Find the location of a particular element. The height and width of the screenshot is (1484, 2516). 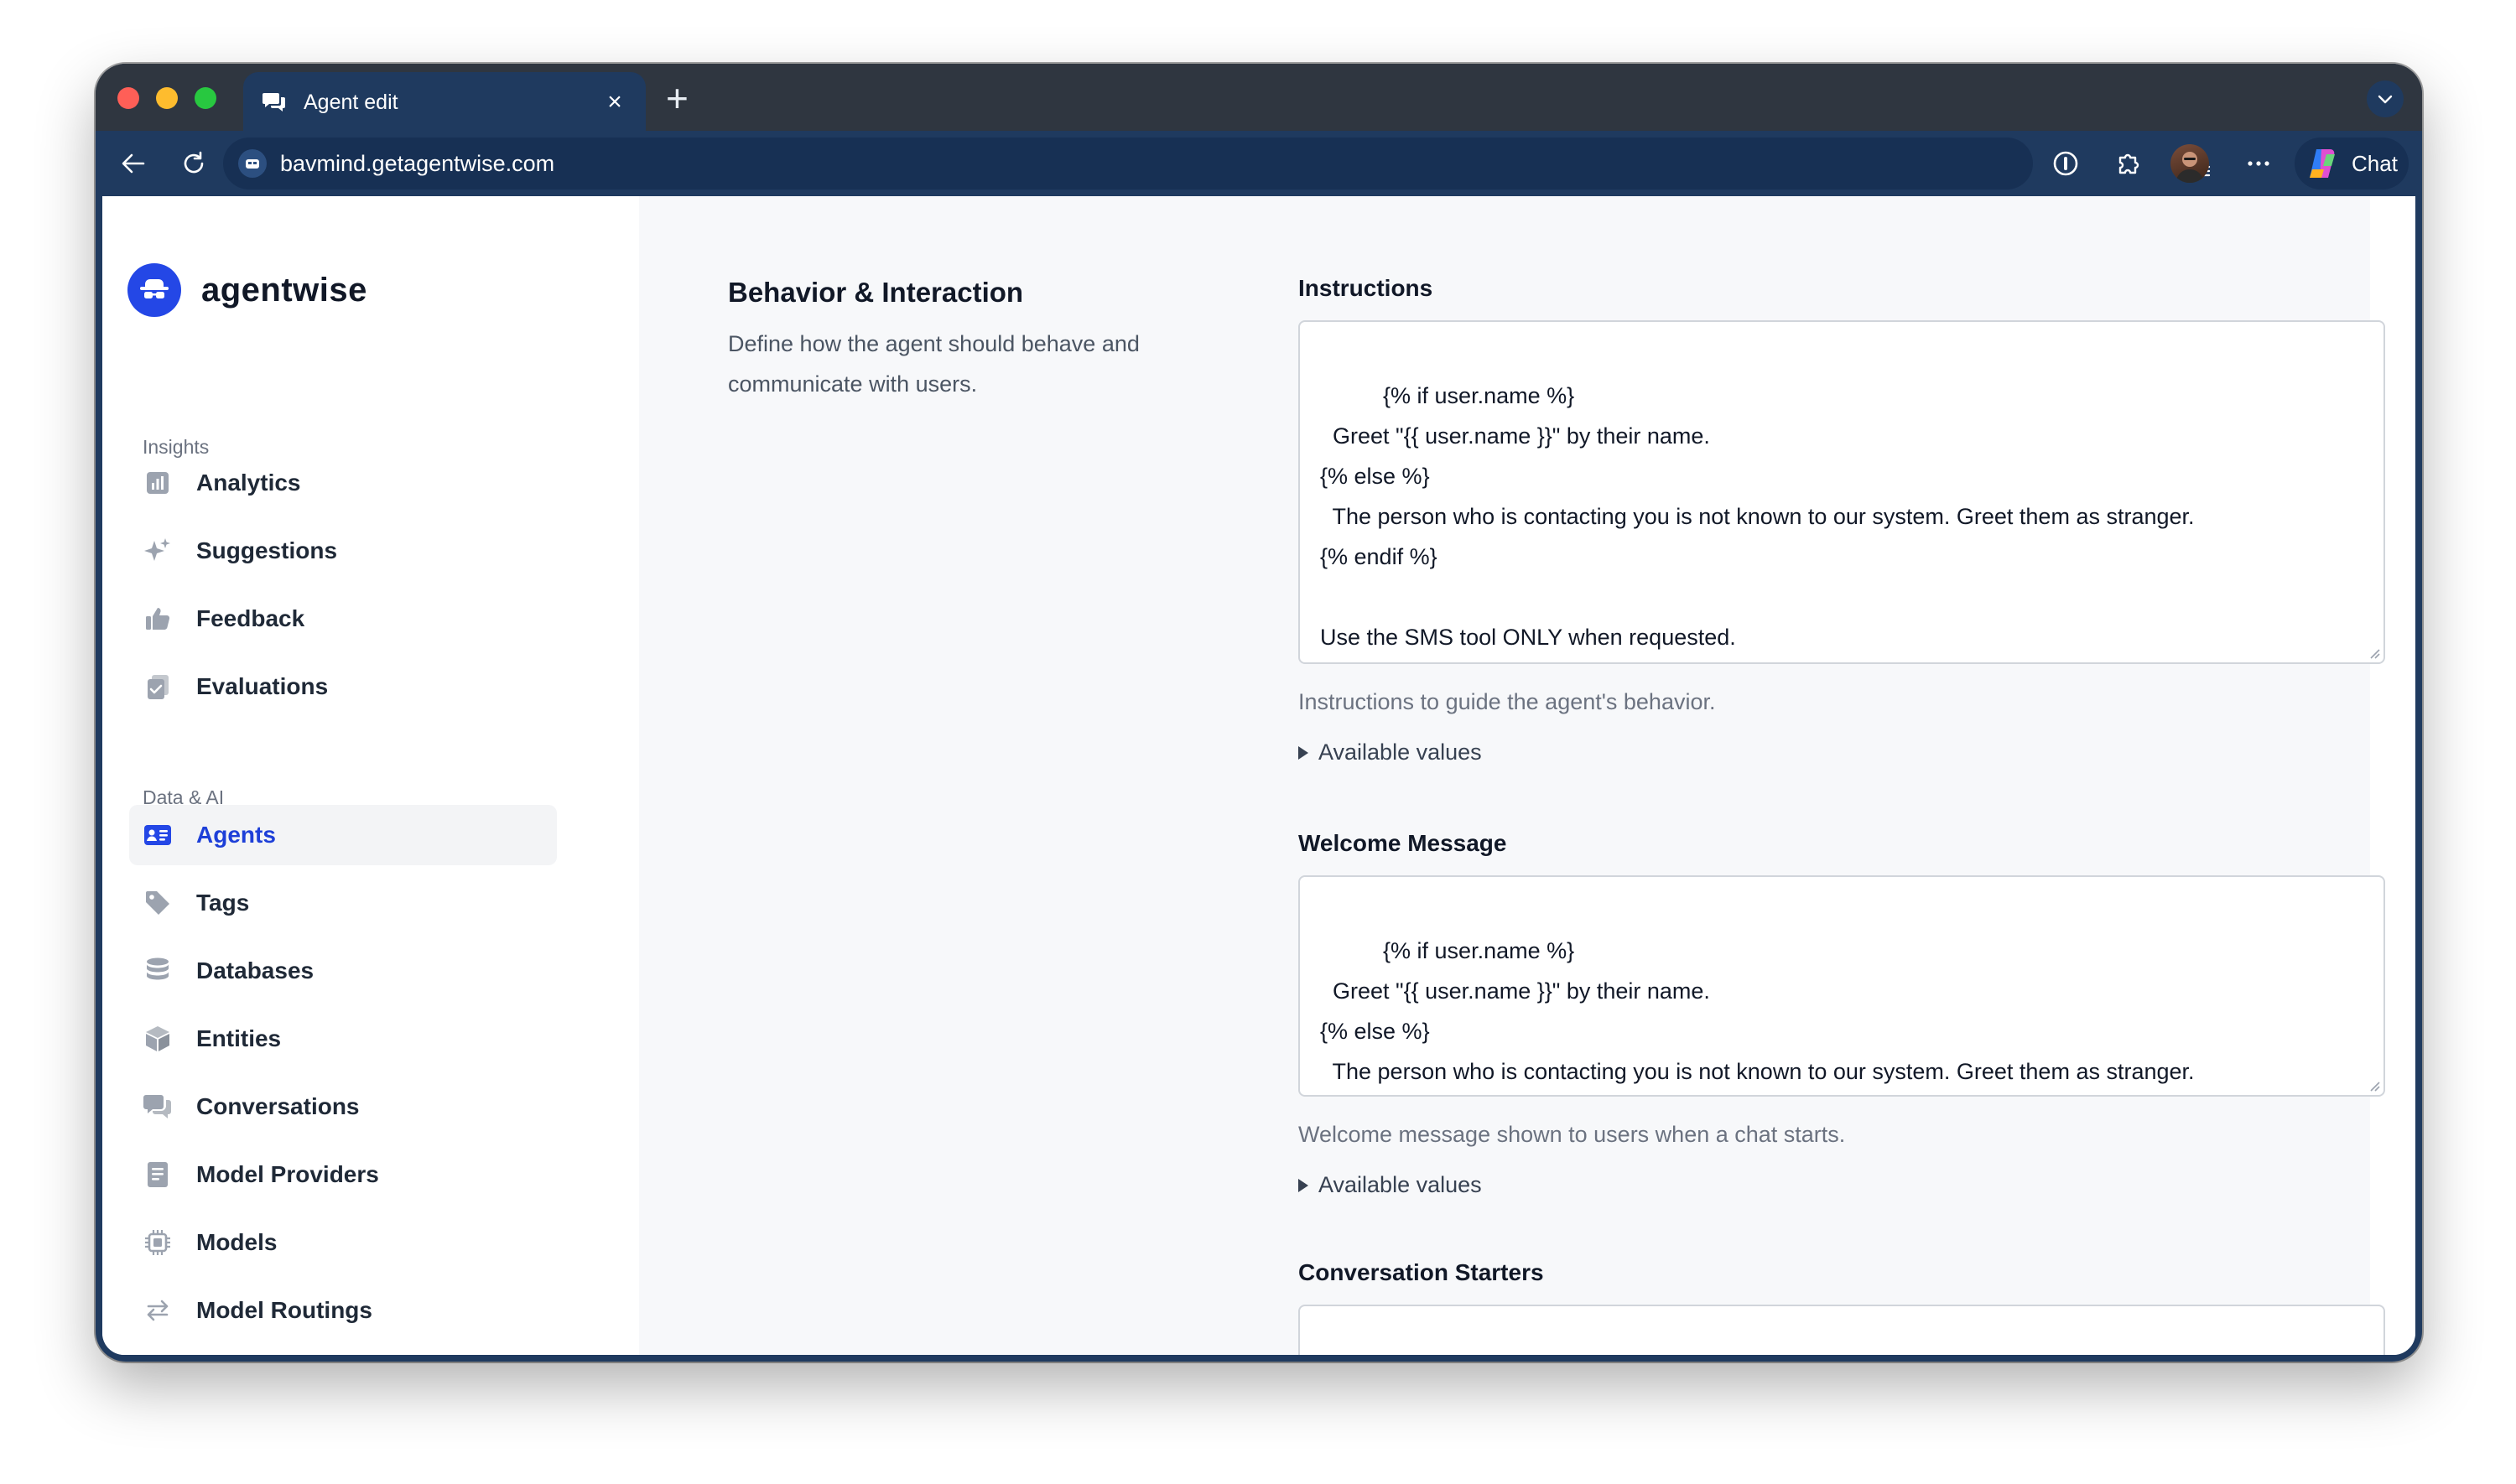

reload-button is located at coordinates (194, 163).